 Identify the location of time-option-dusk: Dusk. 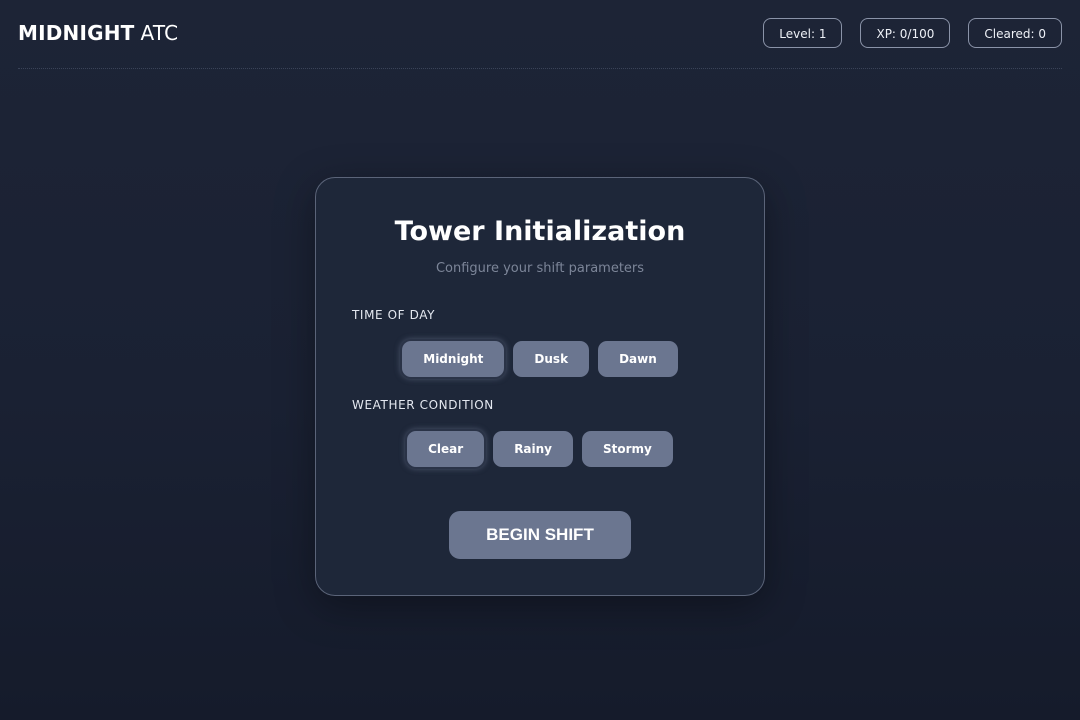
(551, 359).